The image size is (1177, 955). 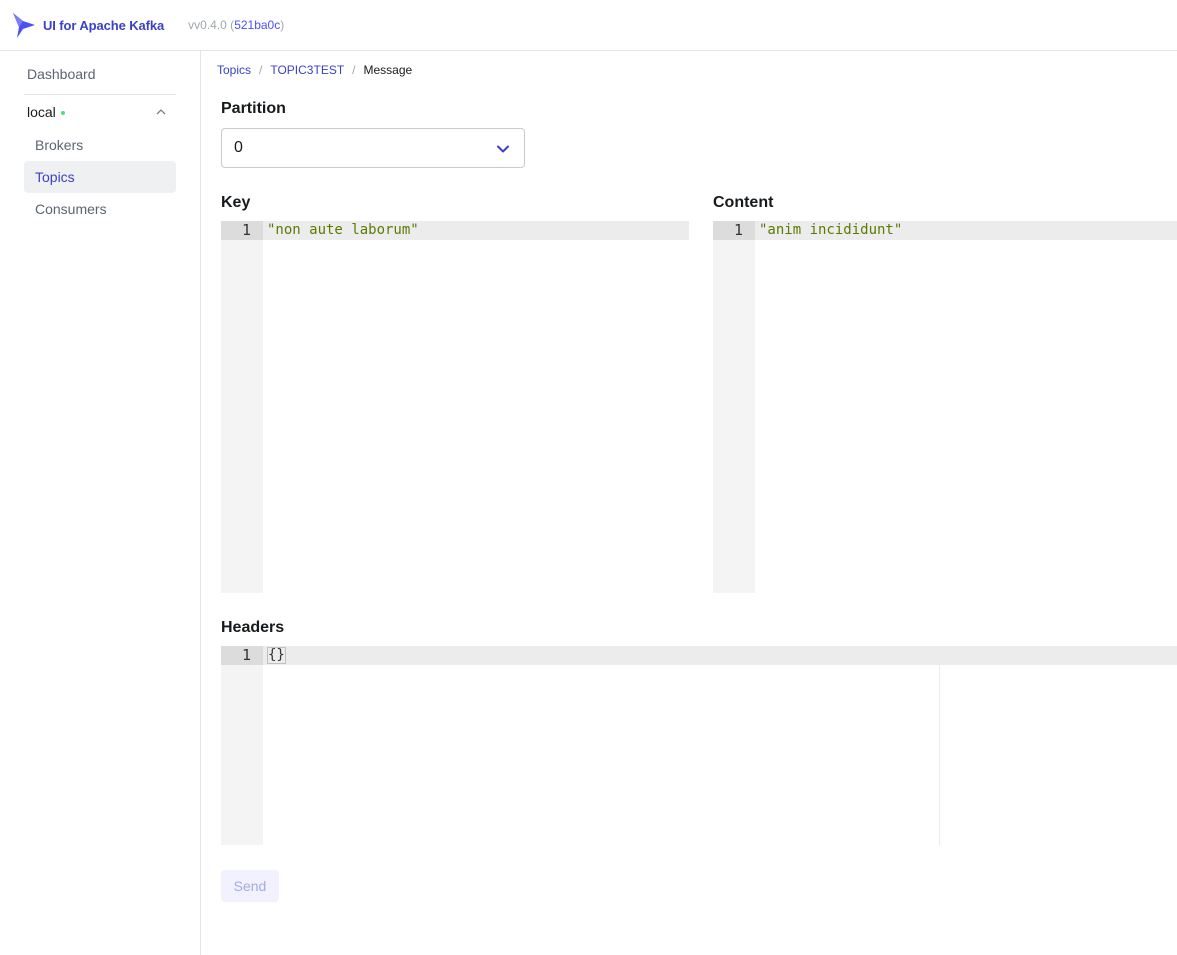 I want to click on sidebar-item-dashboard: Dashboard, so click(x=100, y=74).